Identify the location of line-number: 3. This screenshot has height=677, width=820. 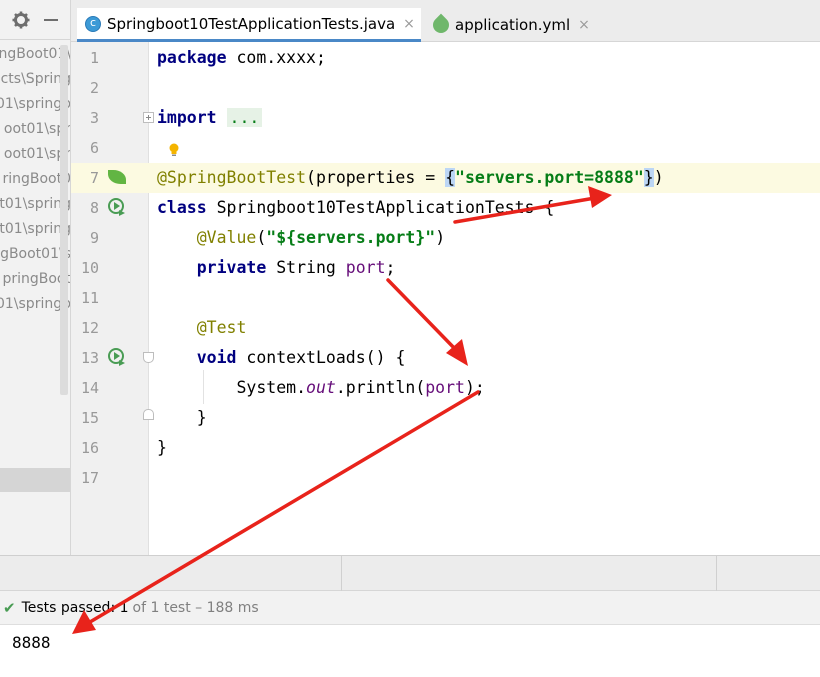
(94, 118).